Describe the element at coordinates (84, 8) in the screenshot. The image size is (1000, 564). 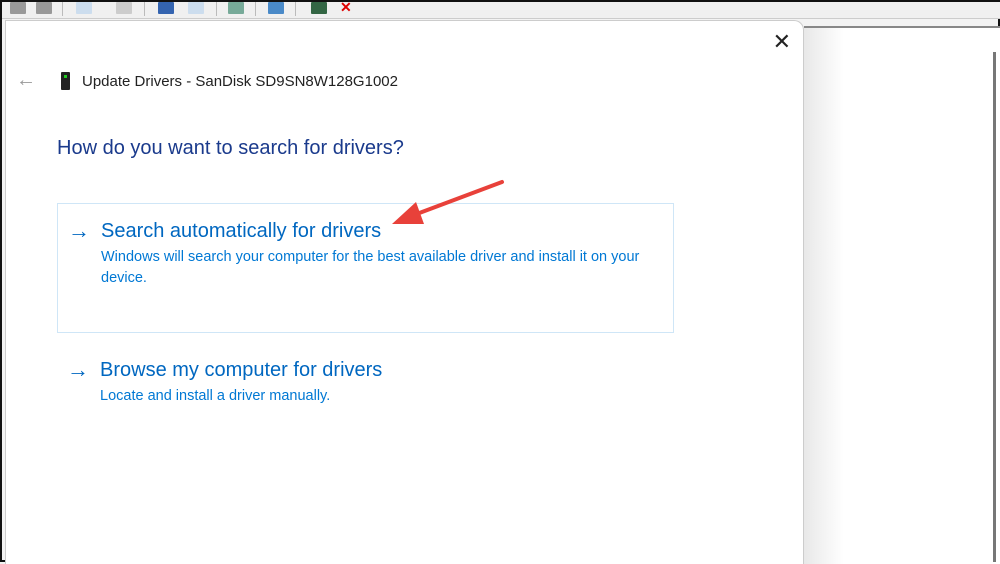
I see `show-hide-icon` at that location.